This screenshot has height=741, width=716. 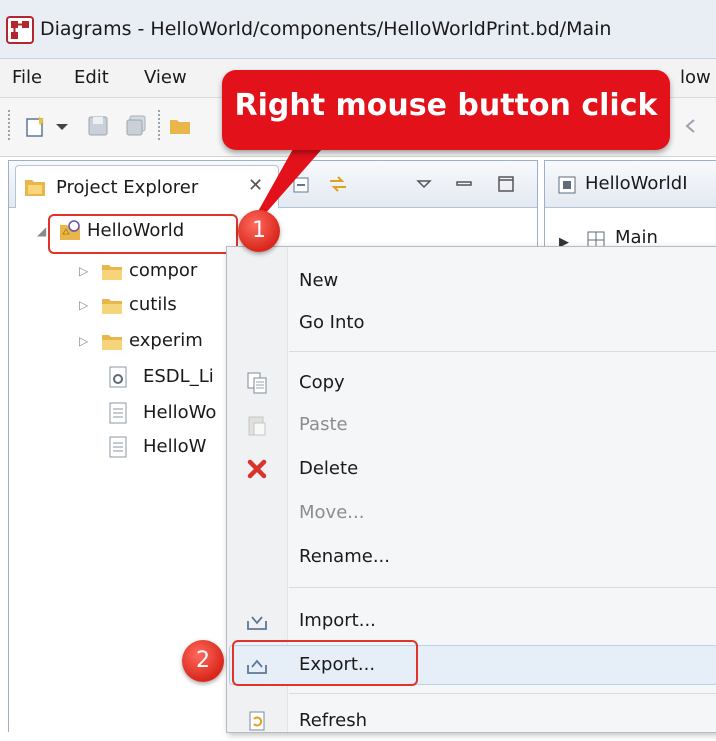 What do you see at coordinates (35, 188) in the screenshot?
I see `project-explorer-icon` at bounding box center [35, 188].